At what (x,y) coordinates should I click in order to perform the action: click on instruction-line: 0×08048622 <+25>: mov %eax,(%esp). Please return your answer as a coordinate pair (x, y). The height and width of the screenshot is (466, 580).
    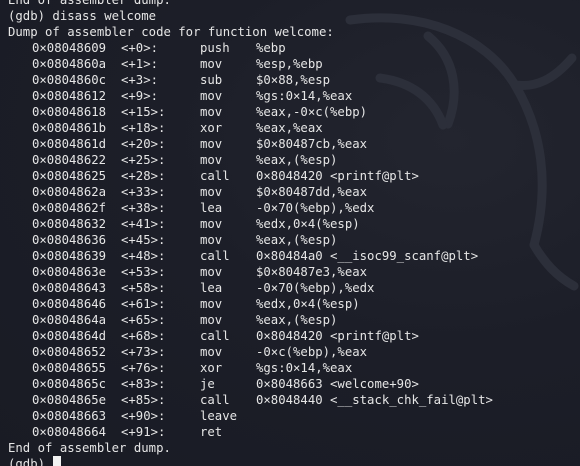
    Looking at the image, I should click on (294, 160).